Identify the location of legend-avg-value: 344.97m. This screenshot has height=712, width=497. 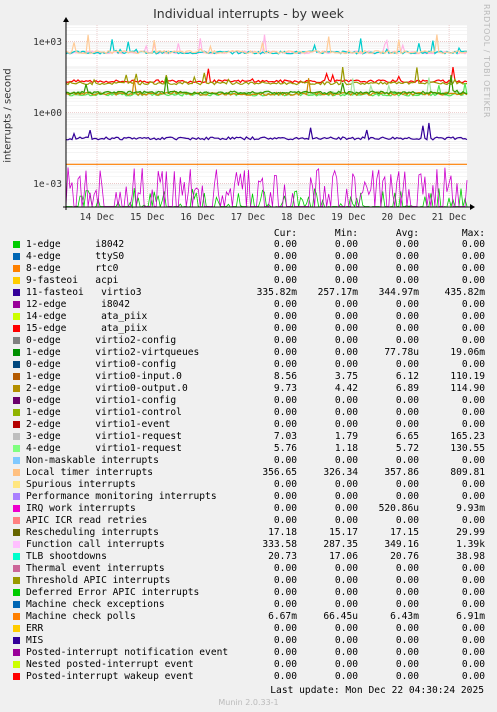
(398, 292).